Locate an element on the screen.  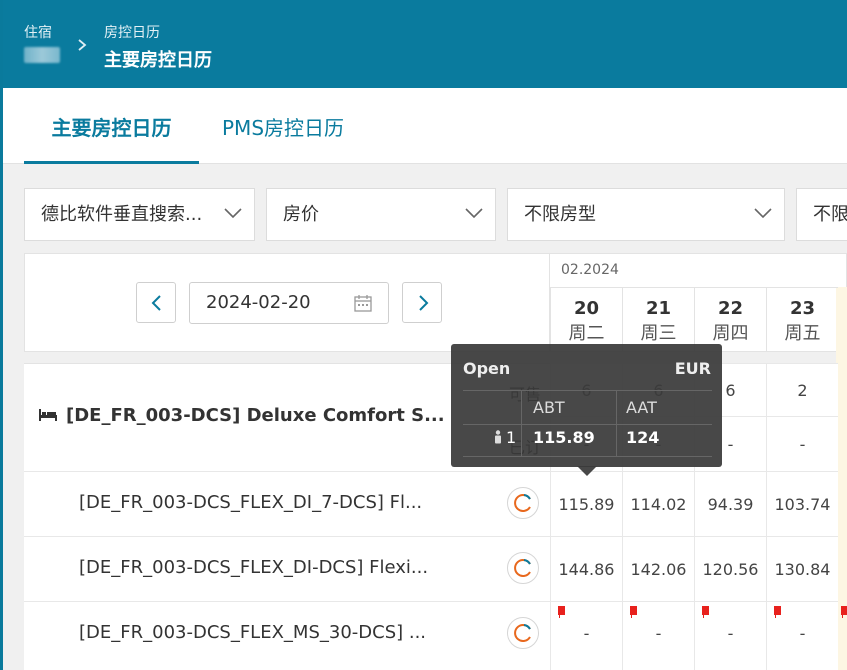
person-icon is located at coordinates (498, 437).